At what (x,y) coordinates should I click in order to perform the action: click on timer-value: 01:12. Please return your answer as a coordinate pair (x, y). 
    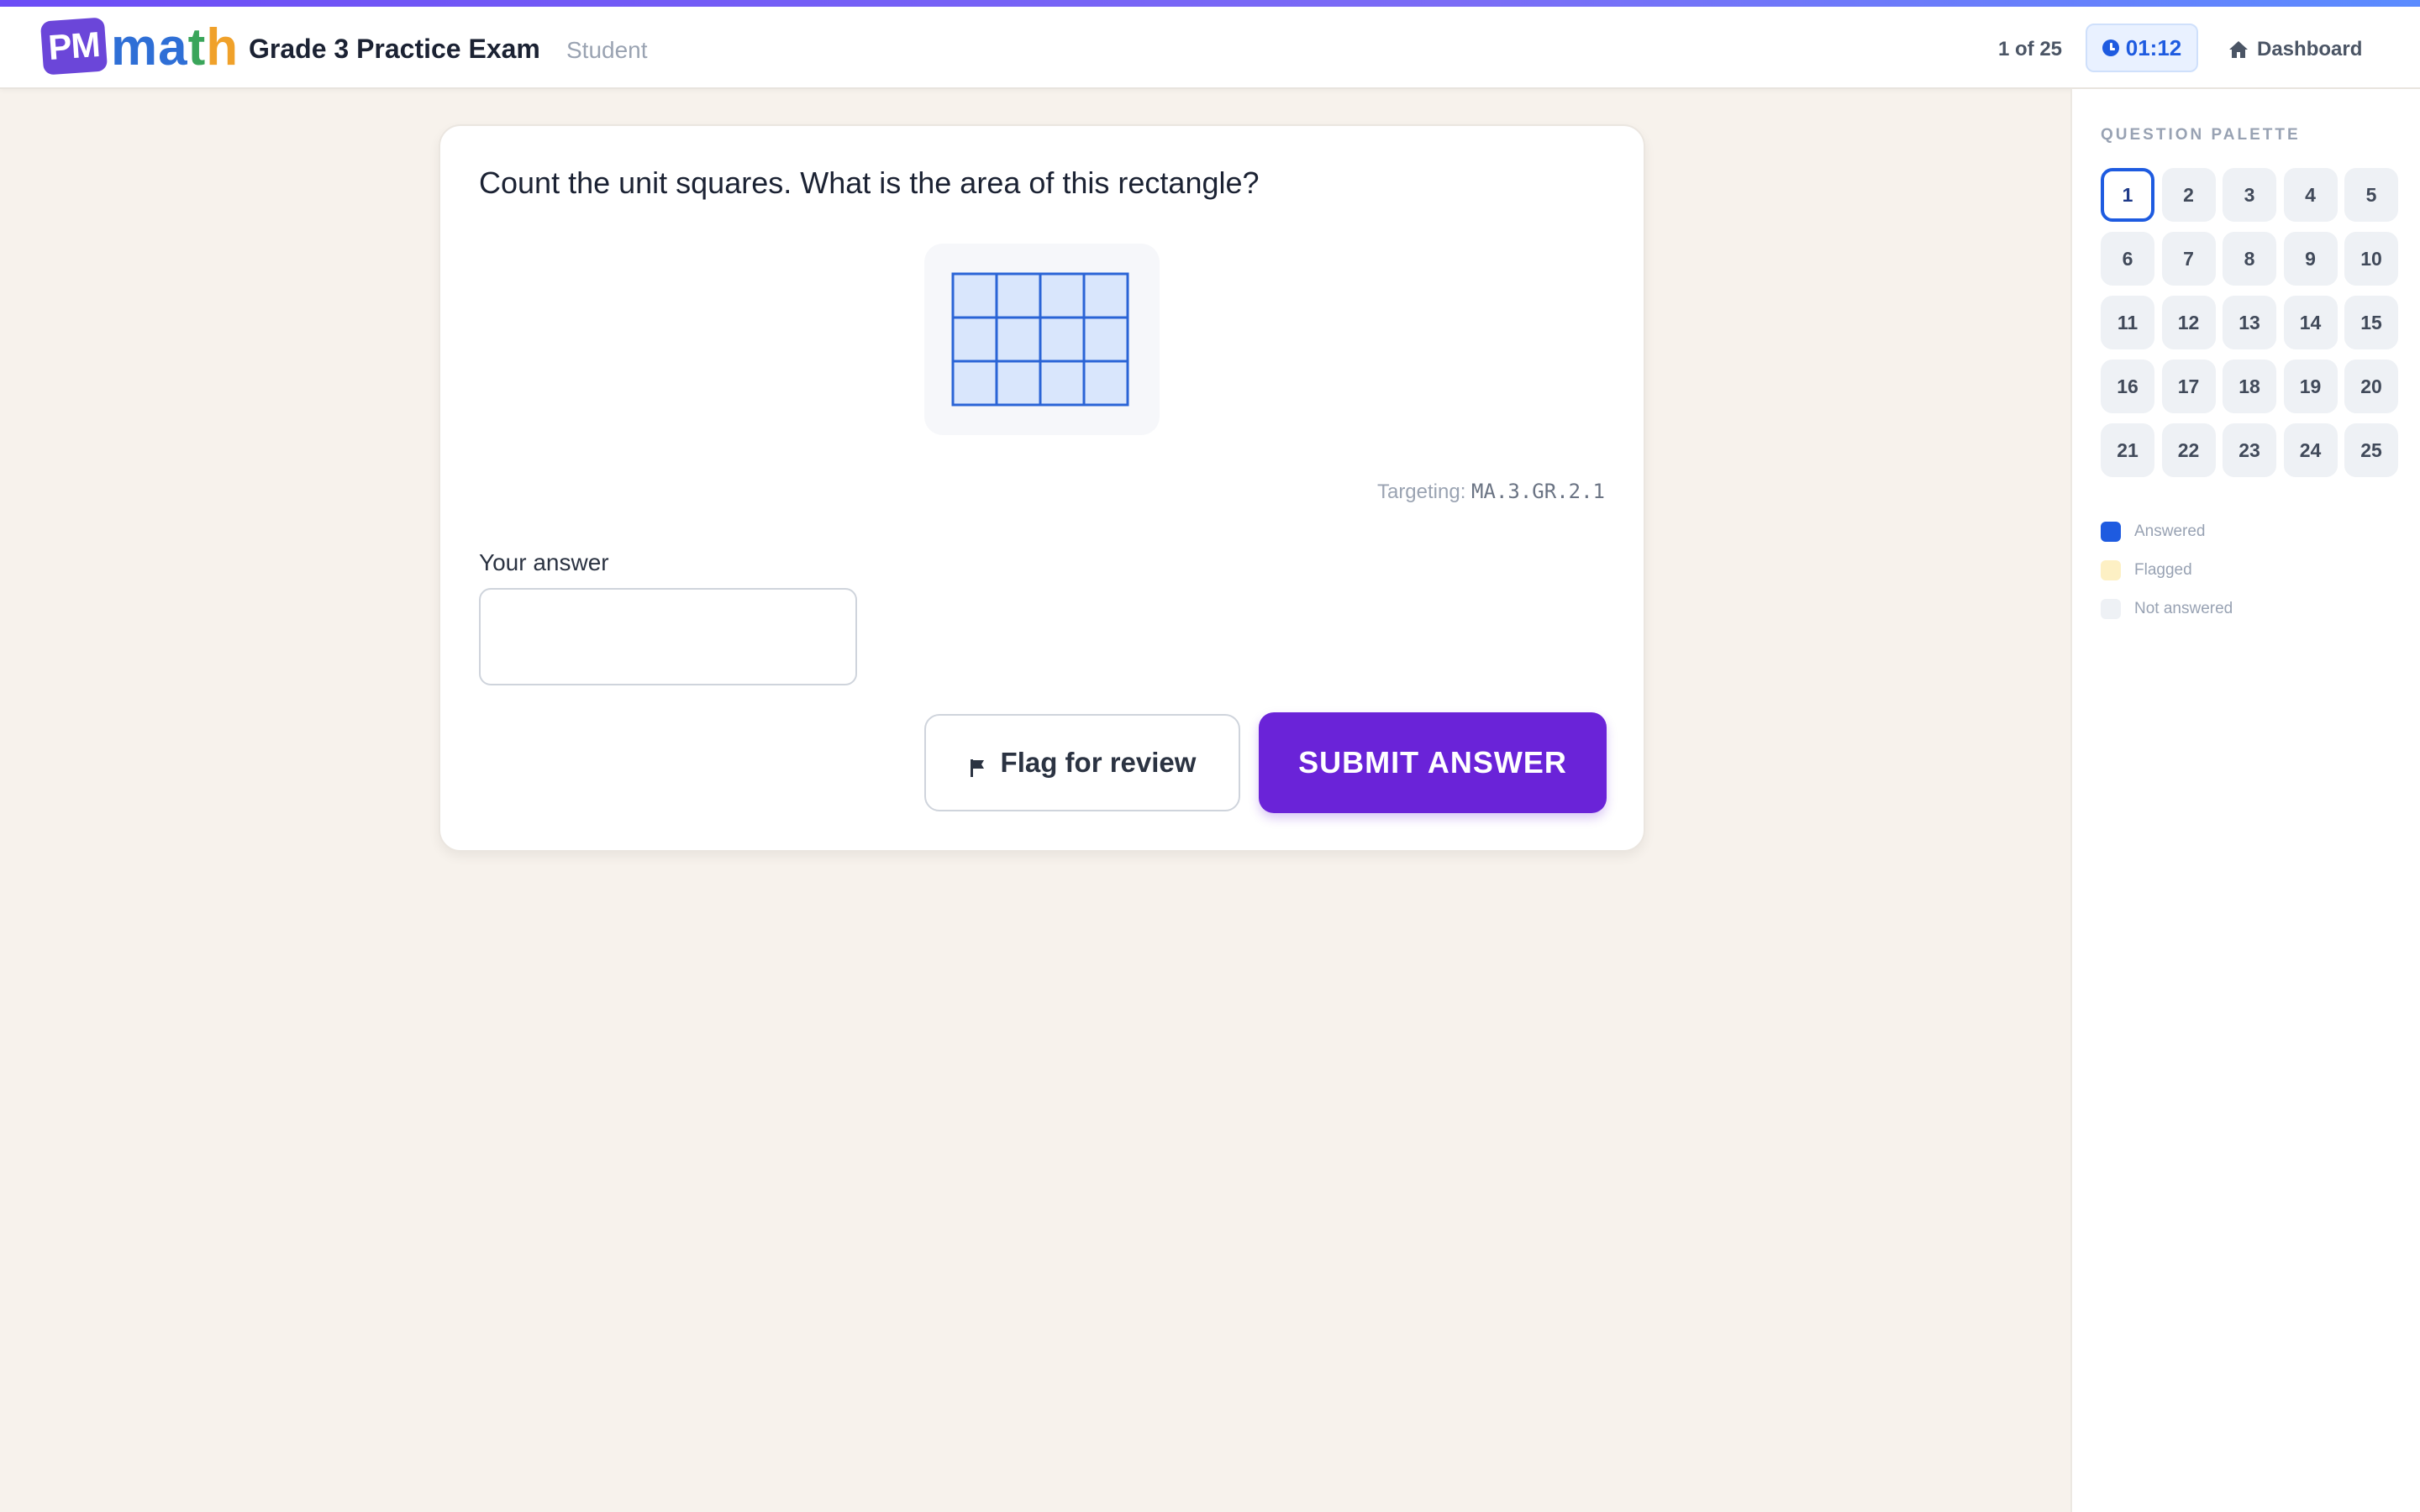
    Looking at the image, I should click on (2153, 47).